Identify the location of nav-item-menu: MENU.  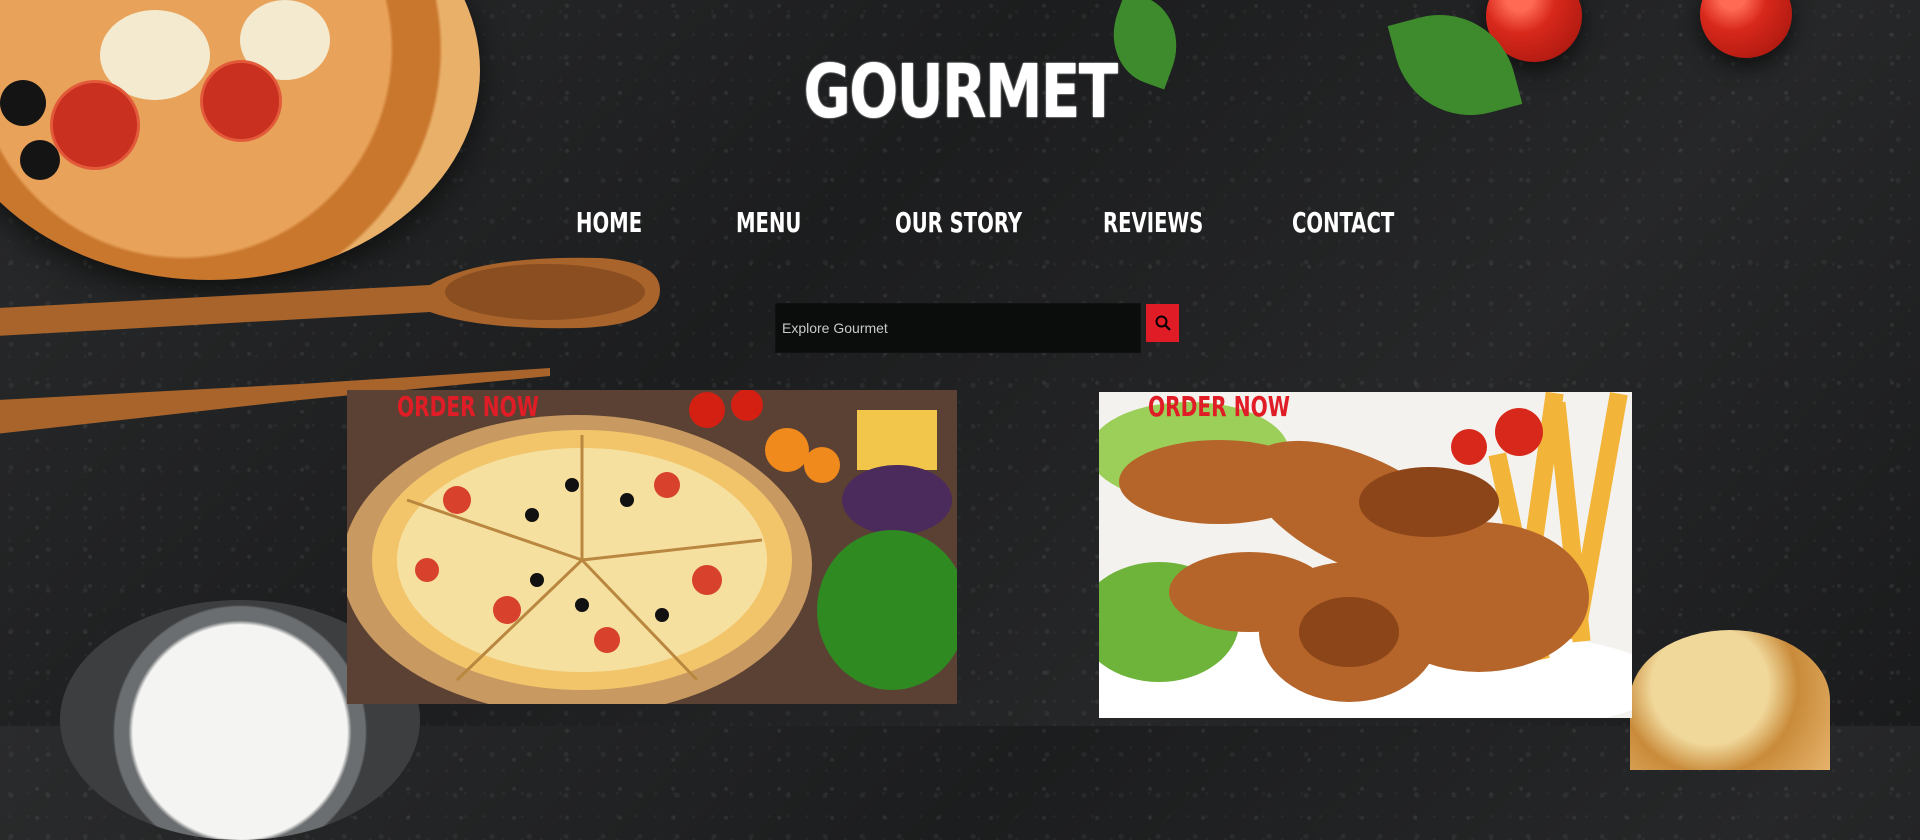
(768, 223).